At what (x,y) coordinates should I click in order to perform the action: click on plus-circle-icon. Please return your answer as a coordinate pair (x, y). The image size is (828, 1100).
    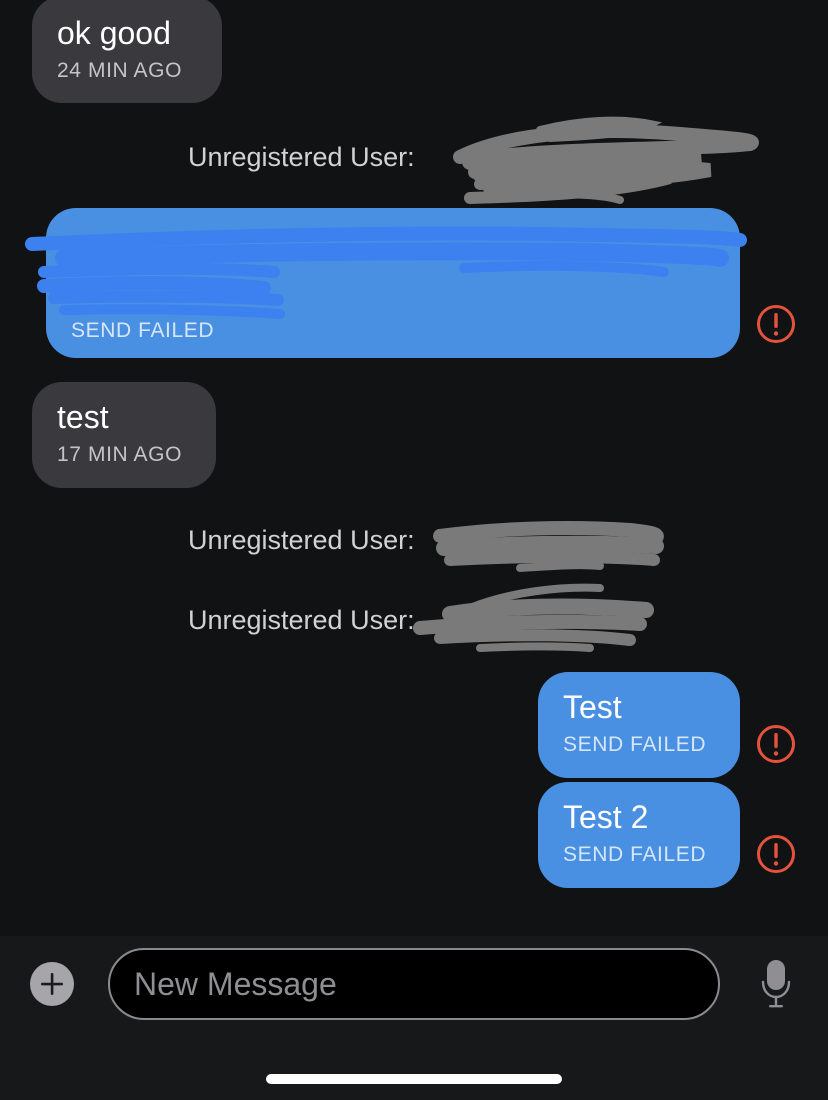
    Looking at the image, I should click on (52, 984).